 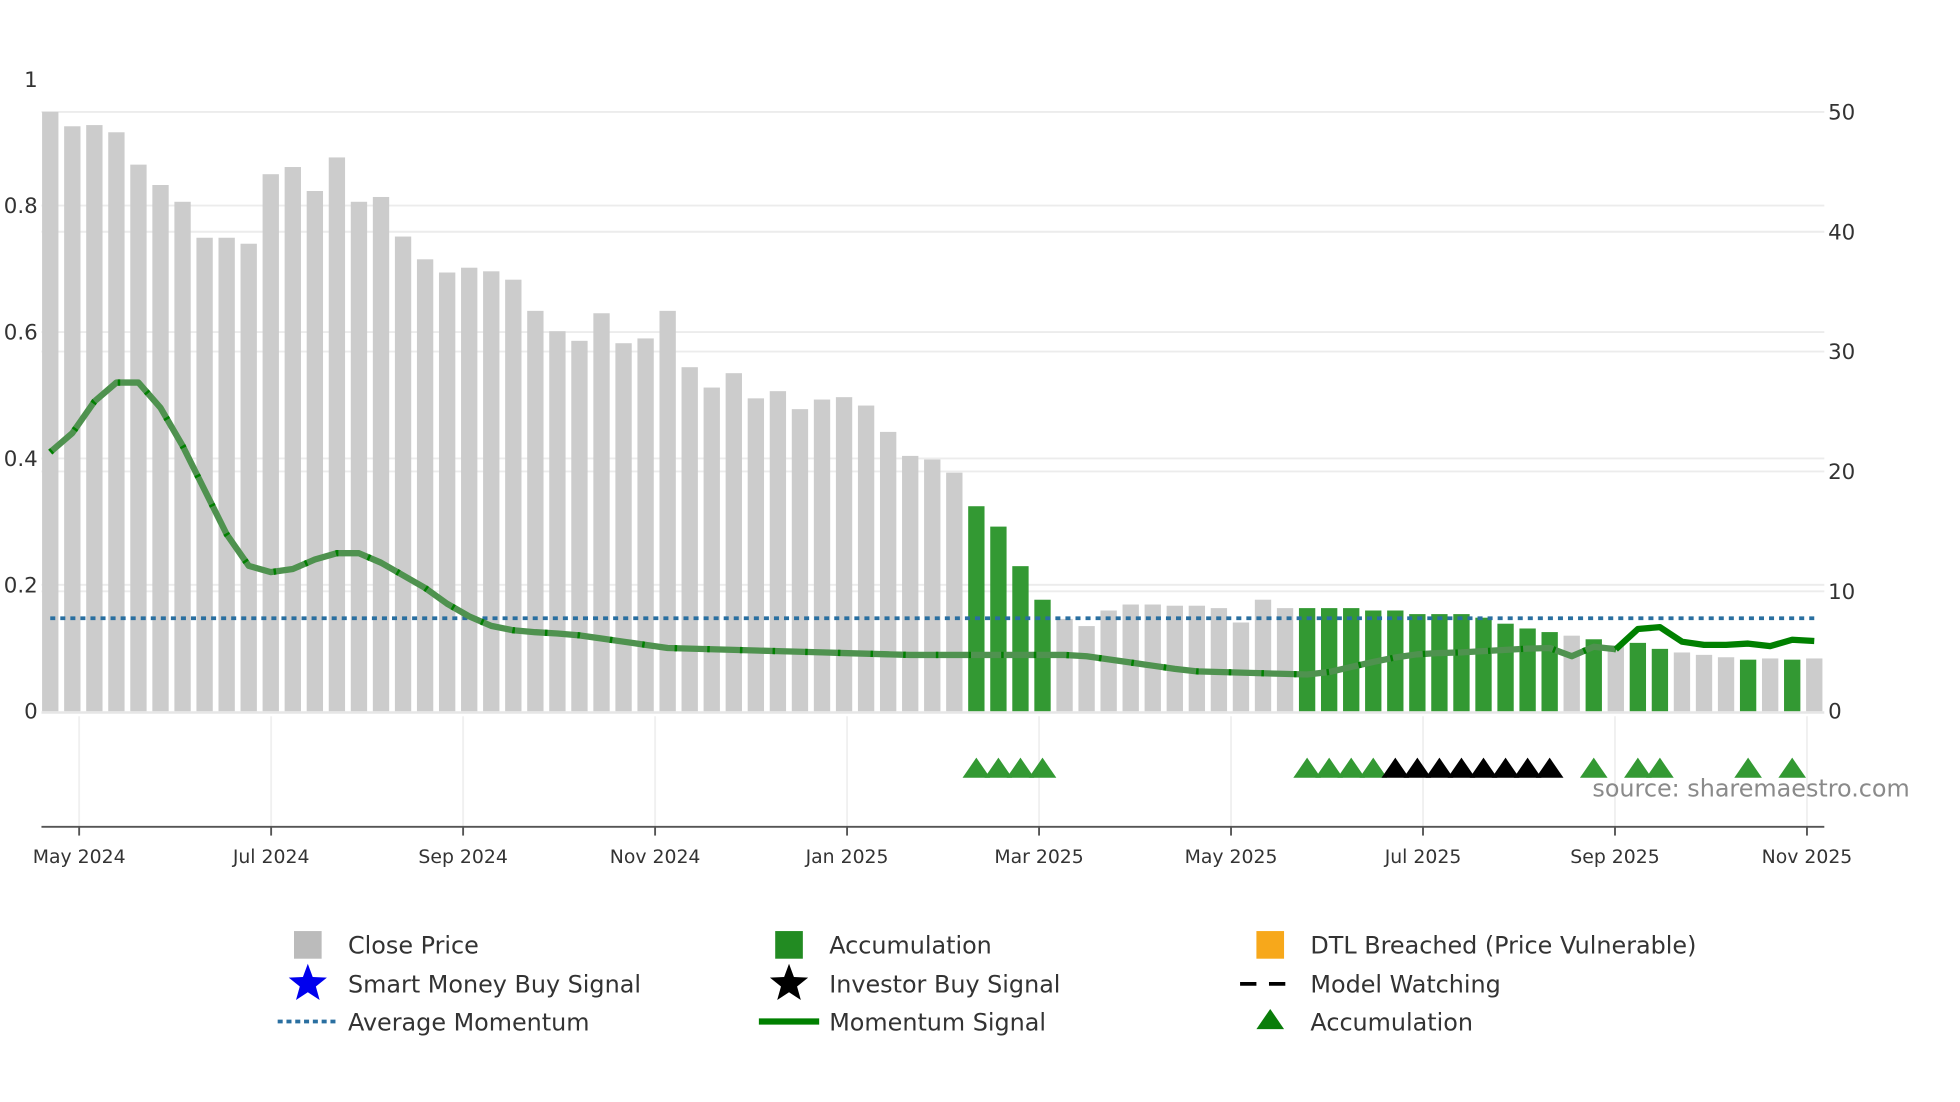 I want to click on left-tick-label: 0.4, so click(x=21, y=459).